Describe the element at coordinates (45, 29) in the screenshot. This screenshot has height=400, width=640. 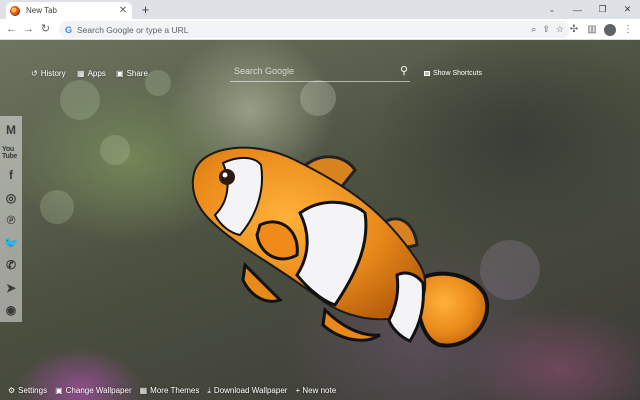
I see `reload-icon: ↻` at that location.